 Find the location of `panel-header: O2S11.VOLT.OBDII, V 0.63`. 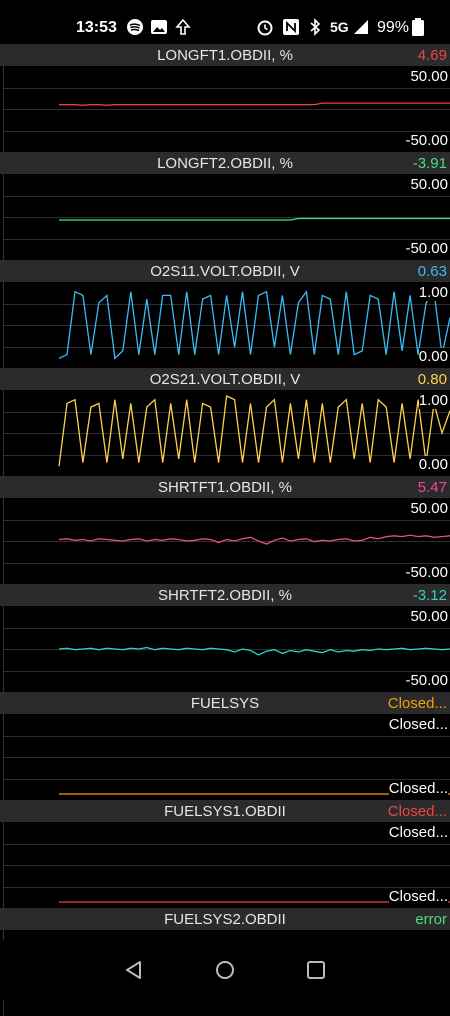

panel-header: O2S11.VOLT.OBDII, V 0.63 is located at coordinates (225, 271).